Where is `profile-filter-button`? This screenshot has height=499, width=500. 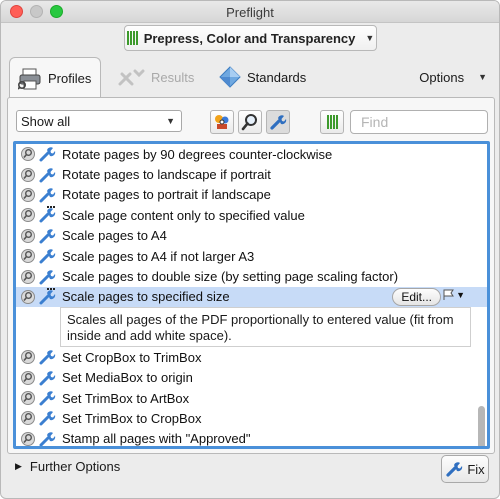
profile-filter-button is located at coordinates (222, 122).